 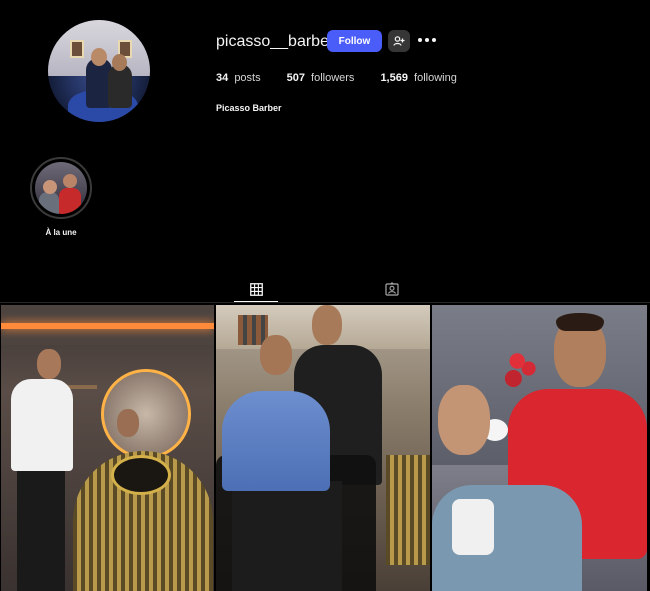 What do you see at coordinates (435, 78) in the screenshot?
I see `following-label: following` at bounding box center [435, 78].